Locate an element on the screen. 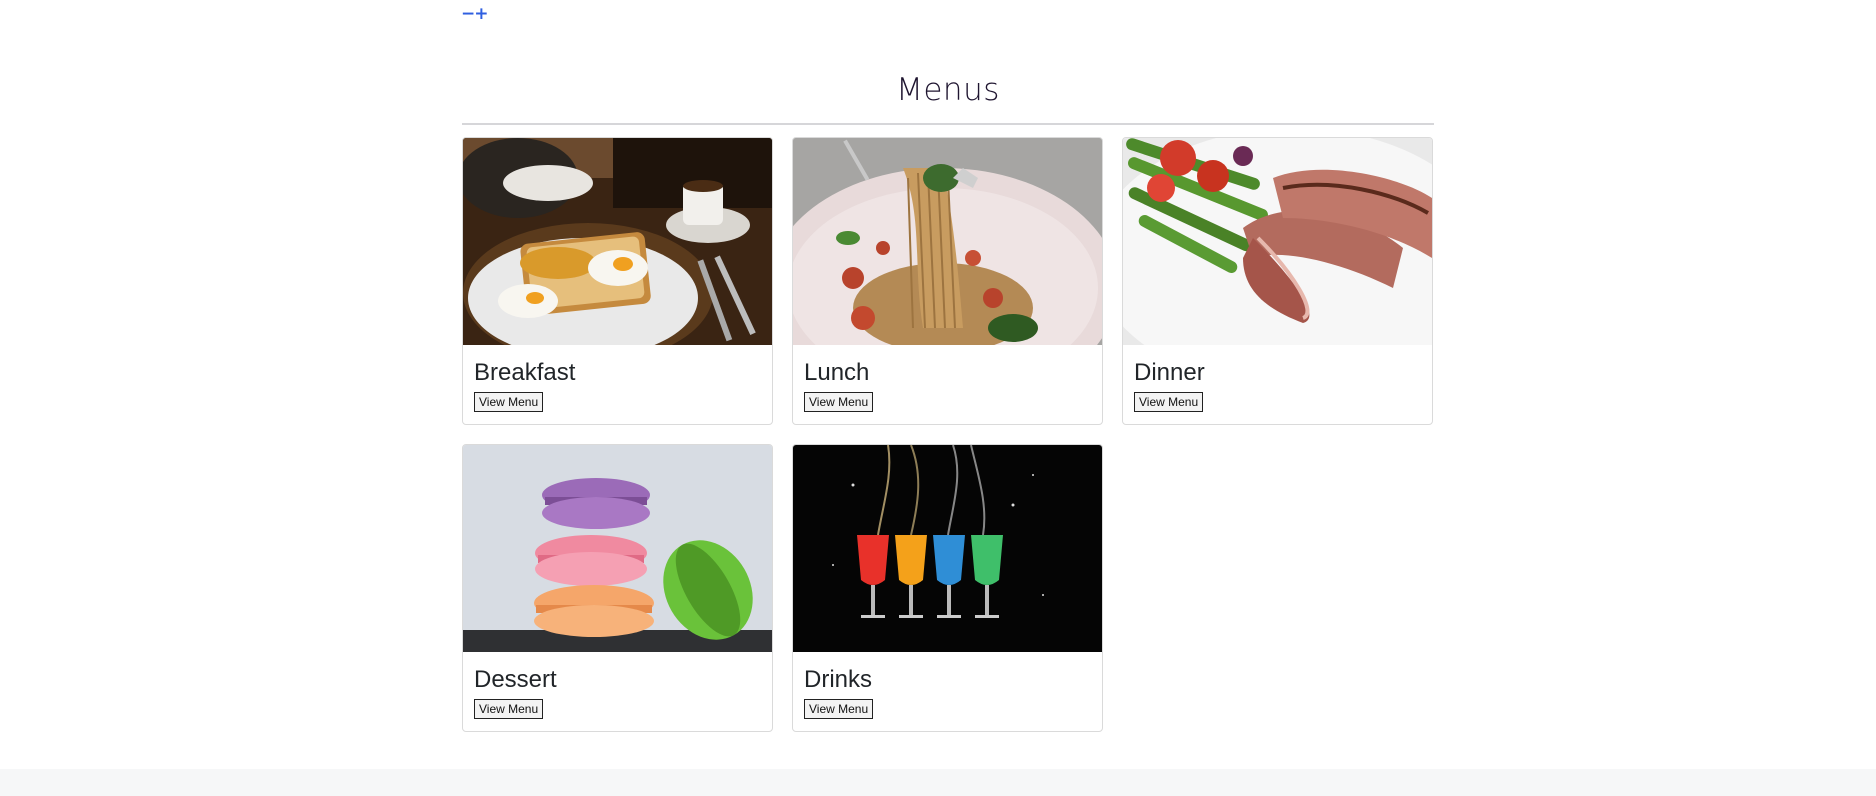 The height and width of the screenshot is (796, 1876). page-title: Menus is located at coordinates (948, 90).